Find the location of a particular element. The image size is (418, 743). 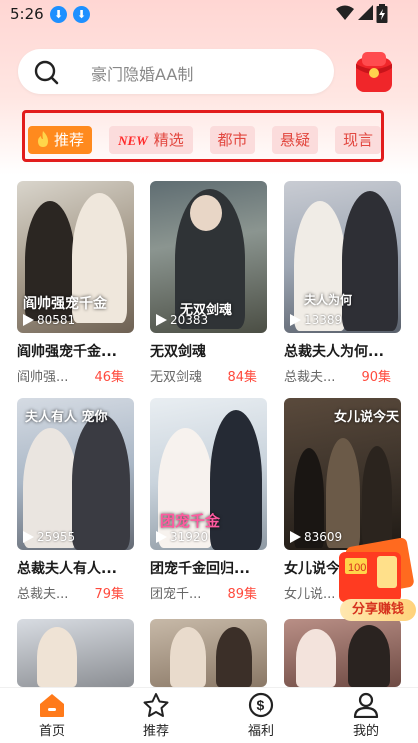

drama-poster: 夫人有人 宠你 25955 is located at coordinates (75, 474).